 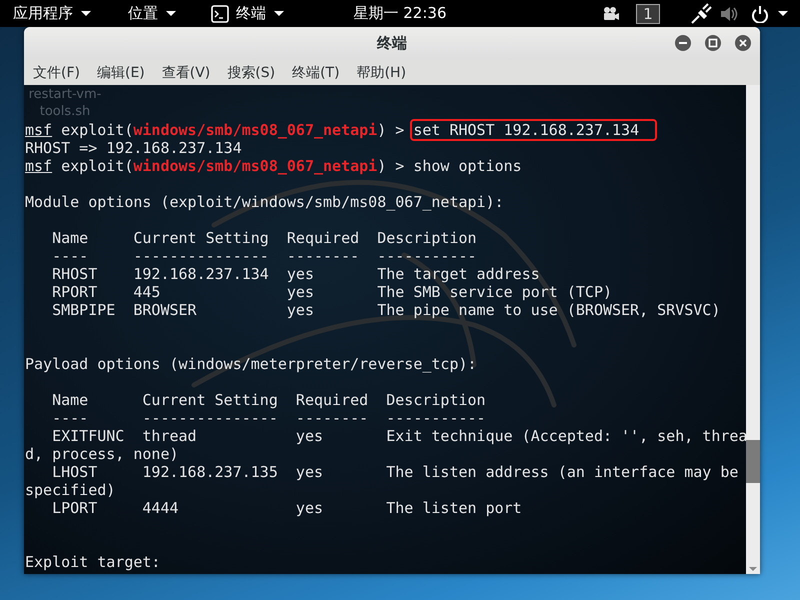 What do you see at coordinates (92, 562) in the screenshot?
I see `terminal-line: Exploit target:` at bounding box center [92, 562].